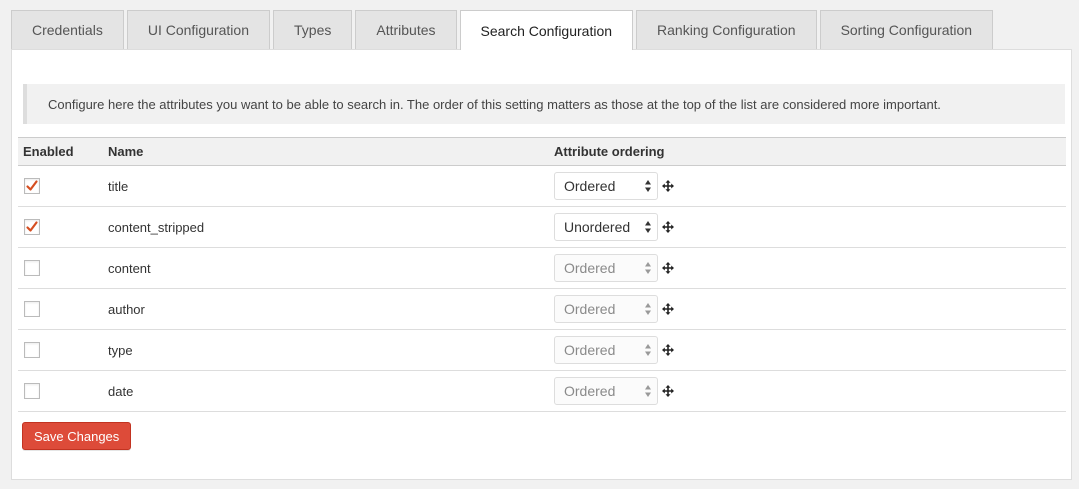  Describe the element at coordinates (126, 151) in the screenshot. I see `header-name: Name` at that location.